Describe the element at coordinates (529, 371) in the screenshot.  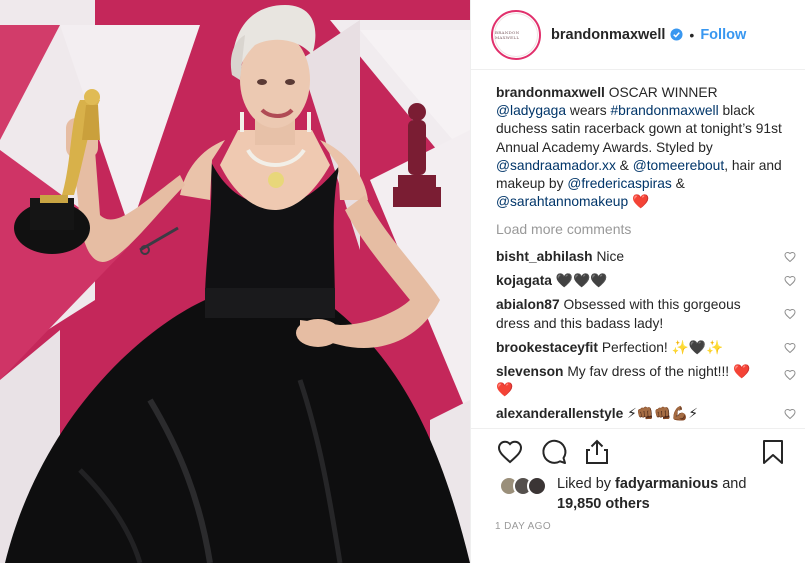
I see `comment-username: slevenson` at that location.